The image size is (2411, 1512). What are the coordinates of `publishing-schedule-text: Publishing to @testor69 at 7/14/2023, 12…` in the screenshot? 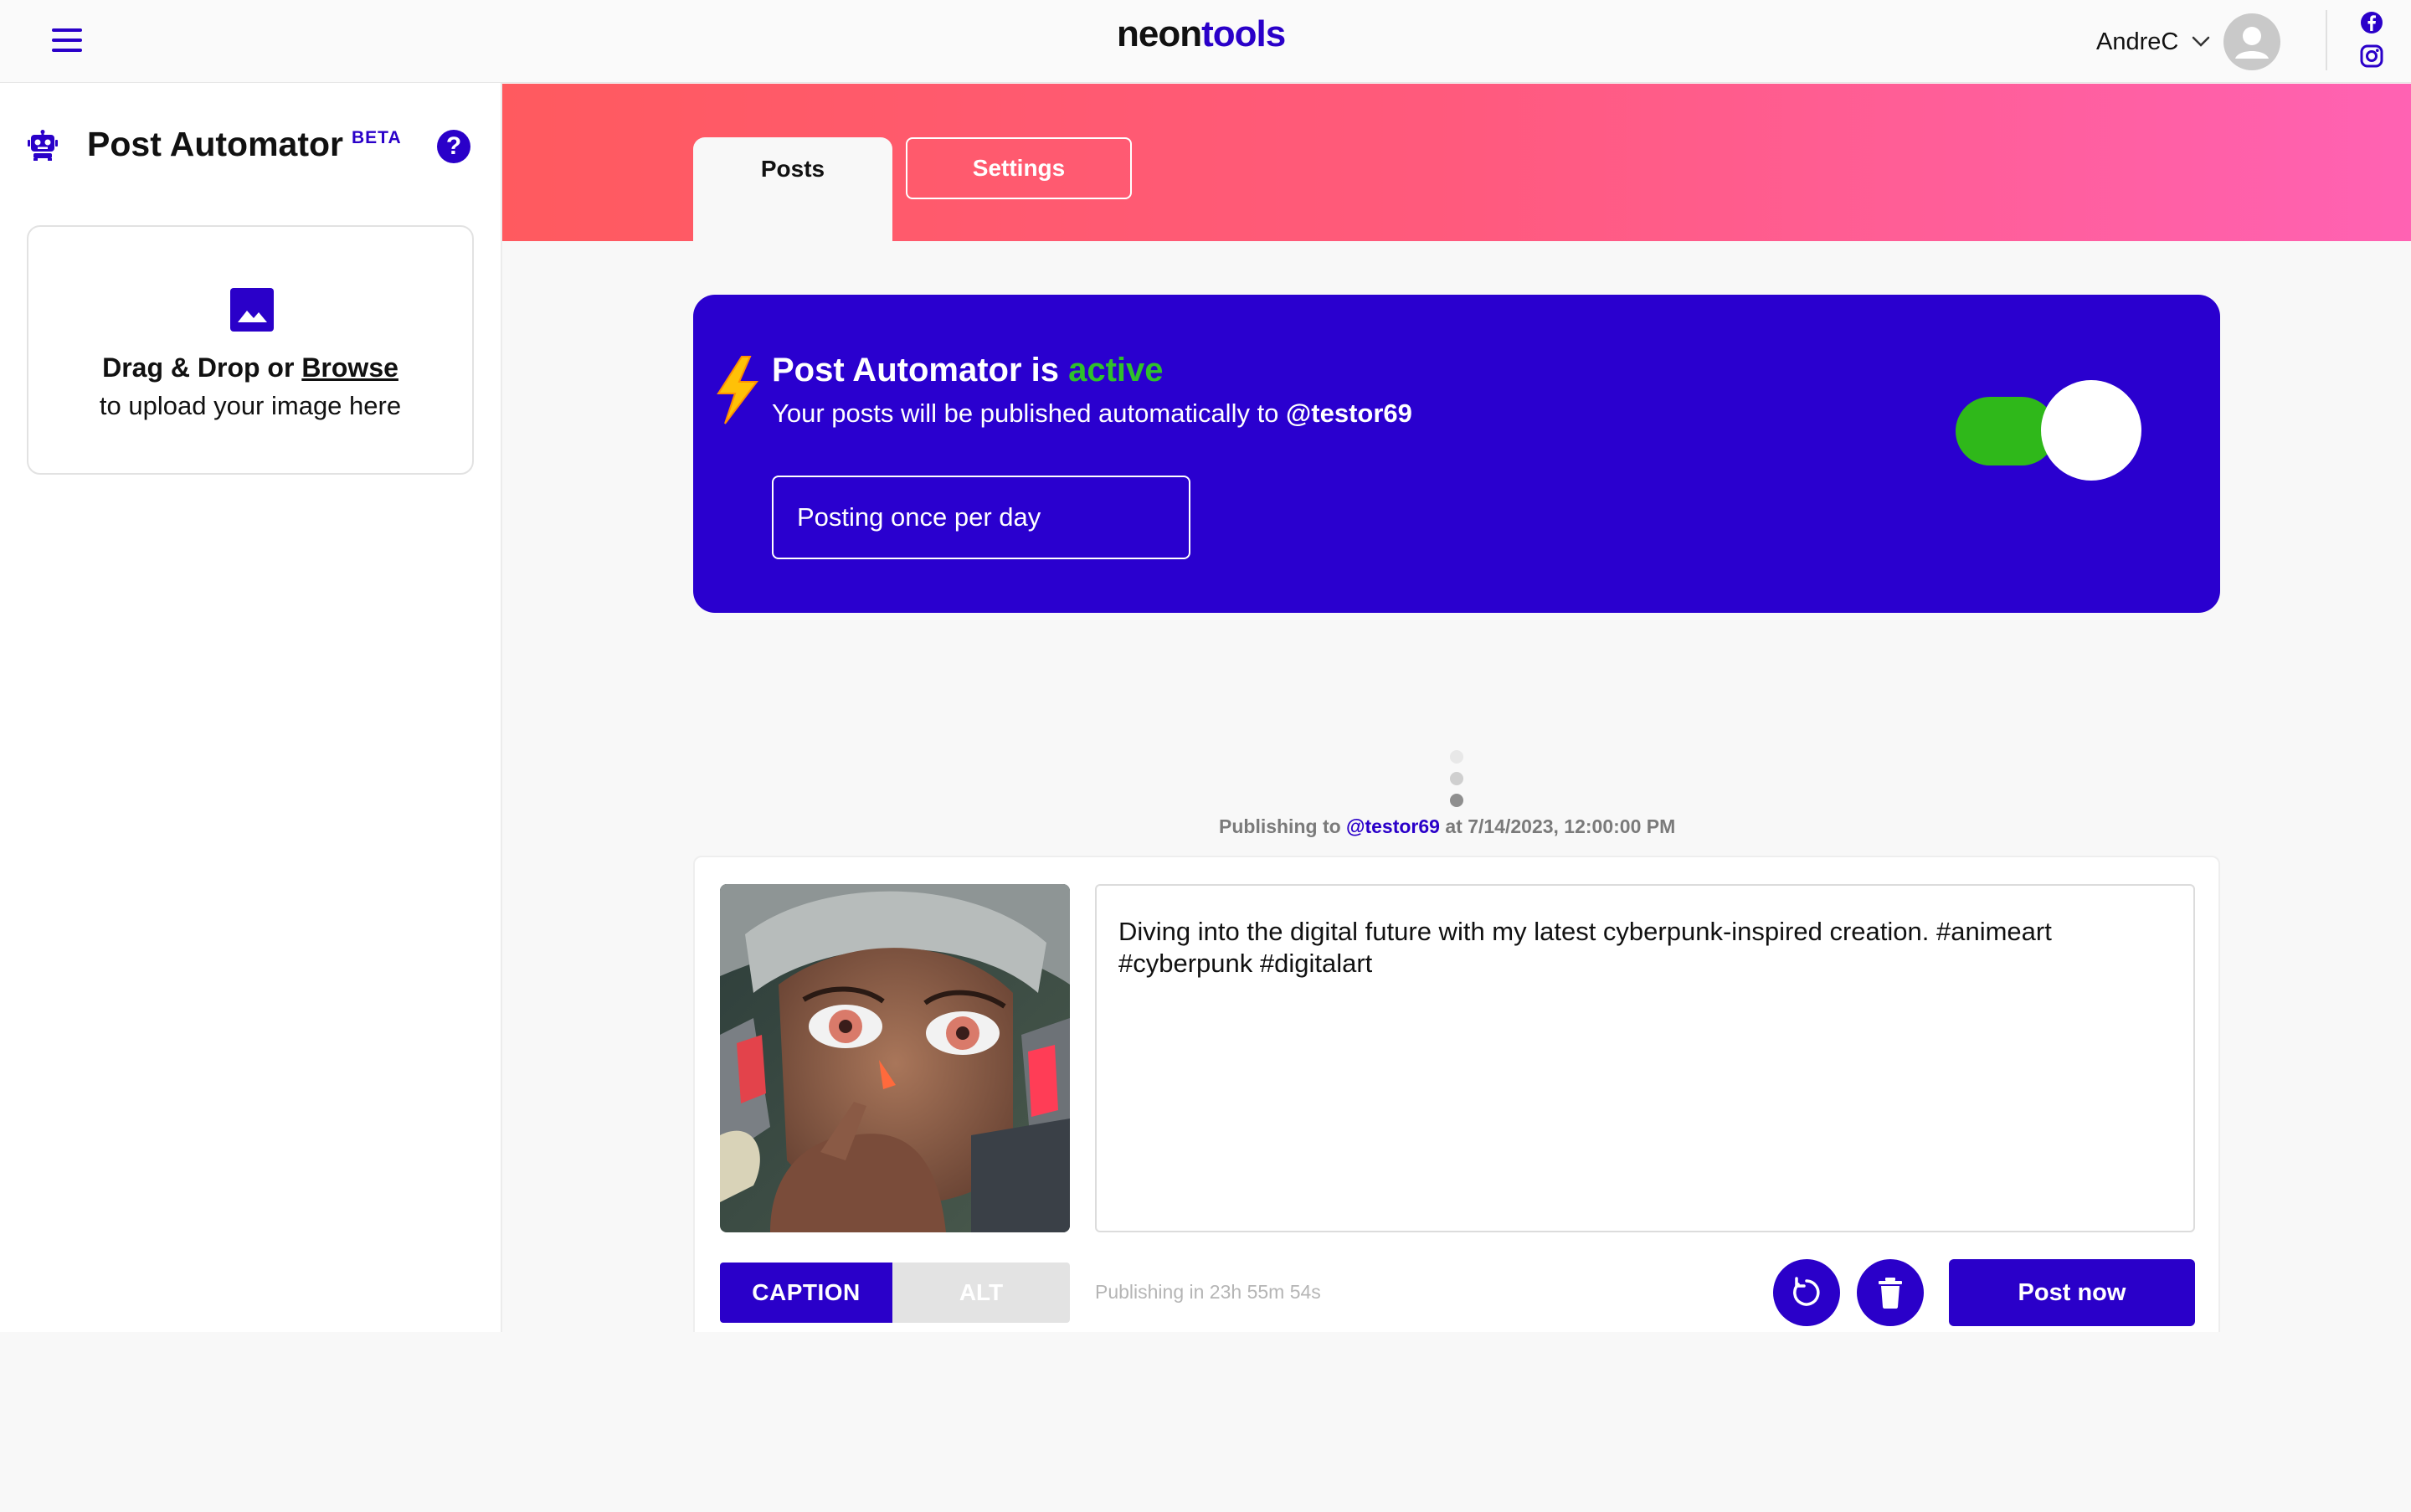 It's located at (1447, 826).